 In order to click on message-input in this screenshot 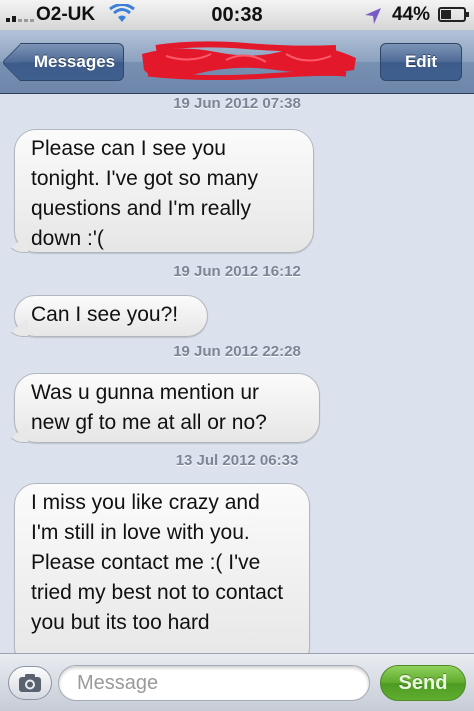, I will do `click(214, 683)`.